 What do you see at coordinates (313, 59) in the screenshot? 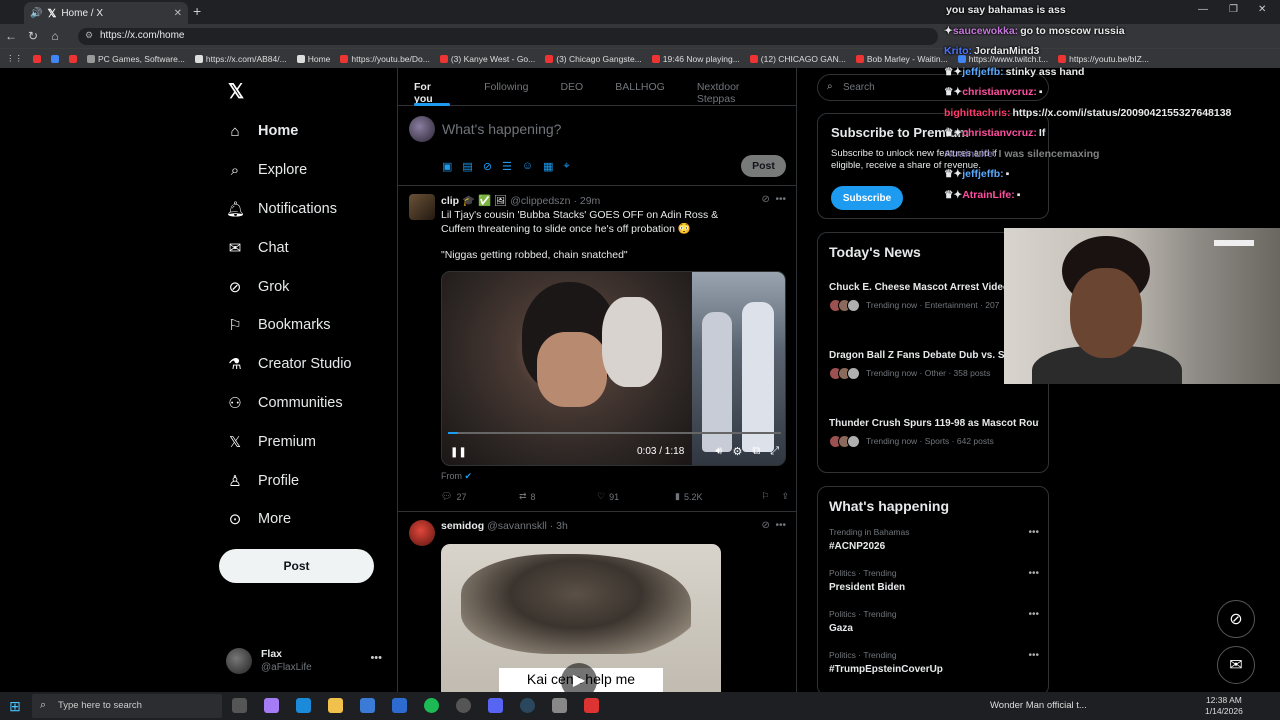
I see `bookmark-item: Home` at bounding box center [313, 59].